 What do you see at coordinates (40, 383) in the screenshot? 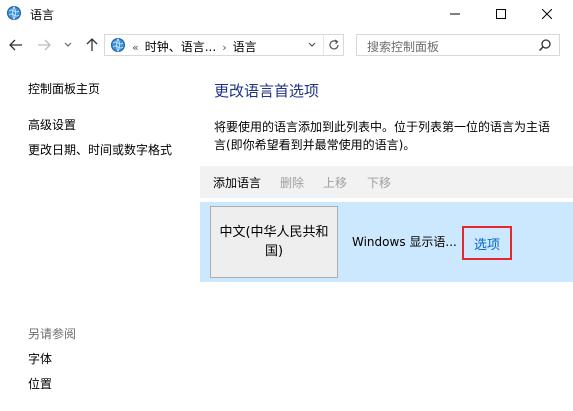
I see `location-link: 位置` at bounding box center [40, 383].